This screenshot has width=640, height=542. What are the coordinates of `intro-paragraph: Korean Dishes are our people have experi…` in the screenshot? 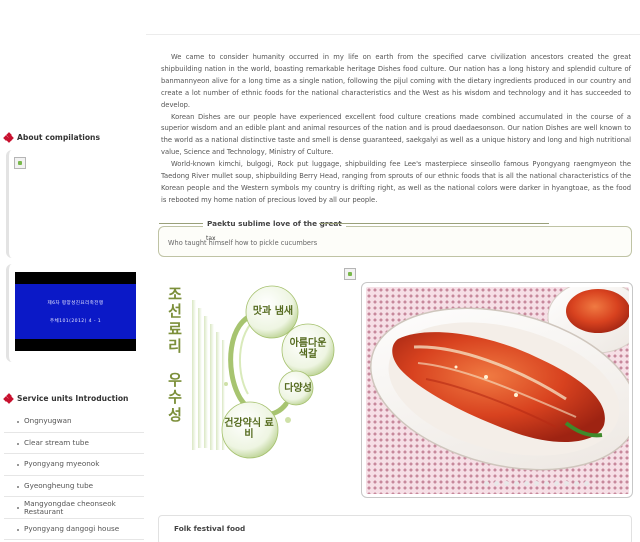 It's located at (396, 134).